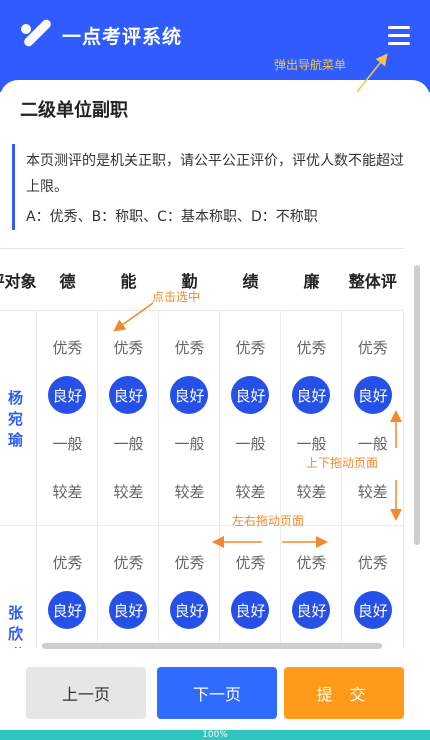 Image resolution: width=430 pixels, height=740 pixels. What do you see at coordinates (311, 279) in the screenshot?
I see `header-lian: 廉` at bounding box center [311, 279].